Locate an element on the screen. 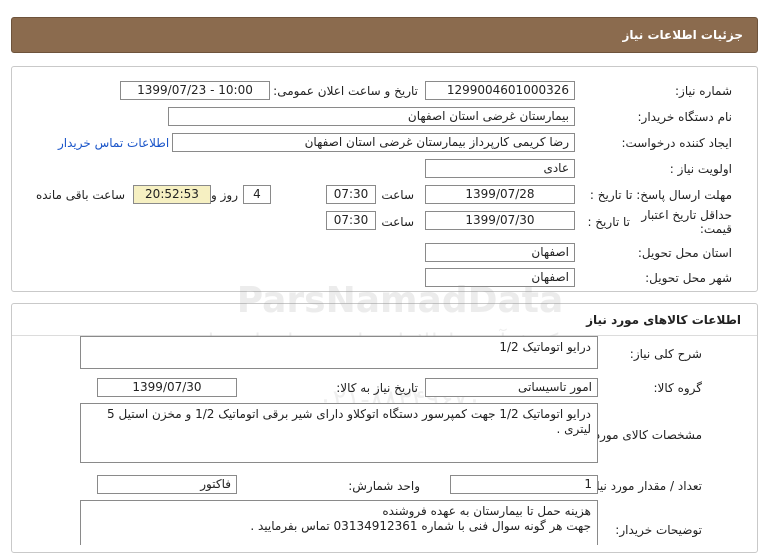 Image resolution: width=770 pixels, height=553 pixels. province-label: استان محل تحویل: is located at coordinates (684, 253).